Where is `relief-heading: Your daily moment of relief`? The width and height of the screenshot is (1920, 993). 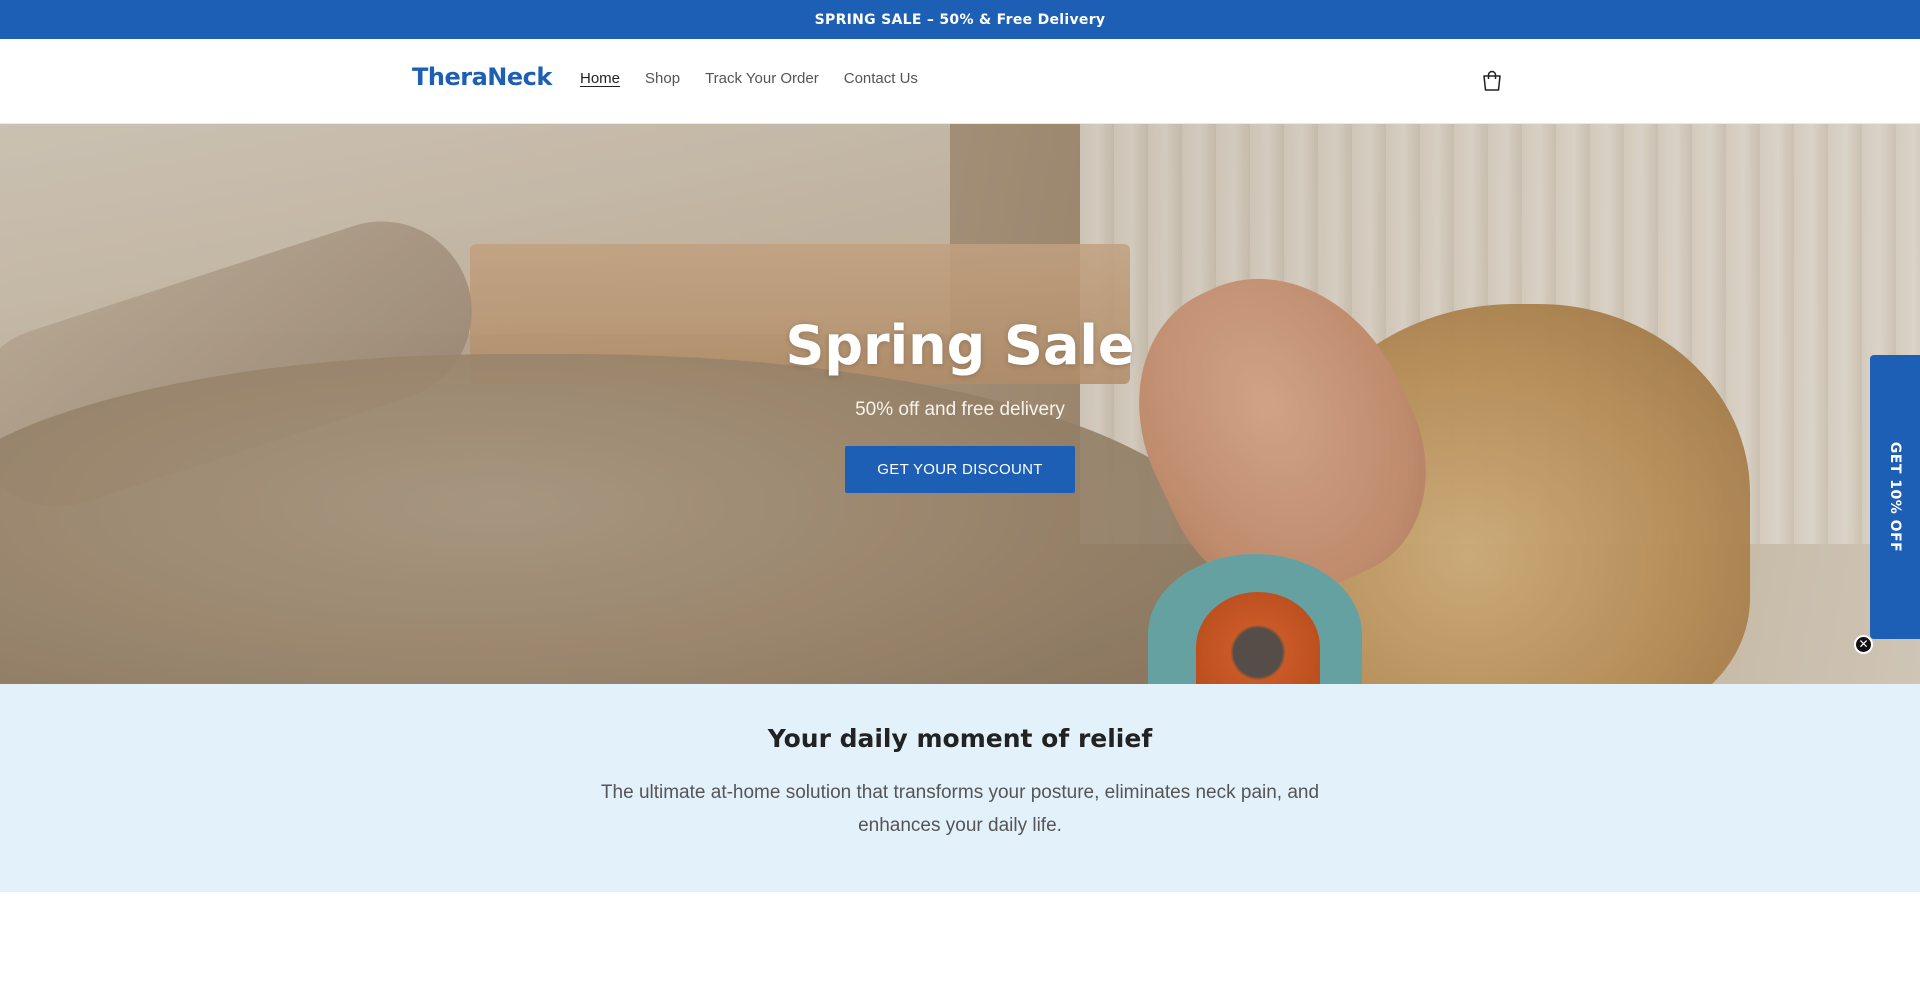
relief-heading: Your daily moment of relief is located at coordinates (960, 738).